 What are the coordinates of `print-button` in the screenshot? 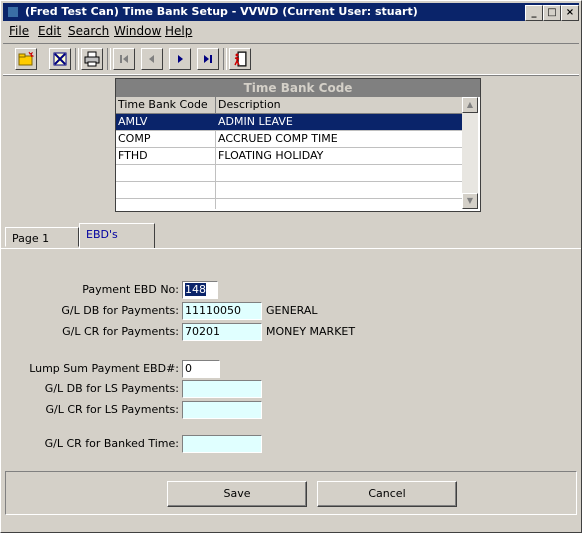 It's located at (92, 59).